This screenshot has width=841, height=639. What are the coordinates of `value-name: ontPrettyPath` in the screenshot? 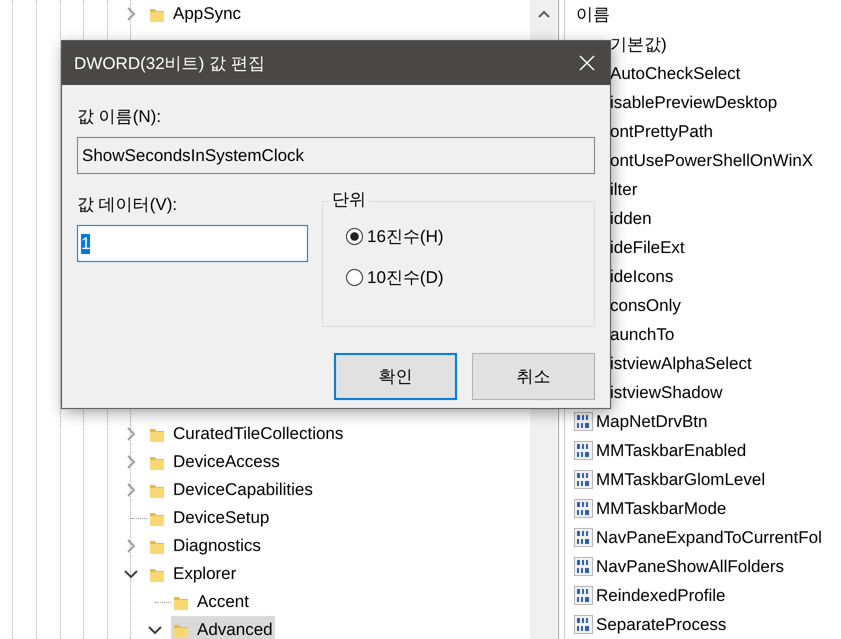 It's located at (662, 132).